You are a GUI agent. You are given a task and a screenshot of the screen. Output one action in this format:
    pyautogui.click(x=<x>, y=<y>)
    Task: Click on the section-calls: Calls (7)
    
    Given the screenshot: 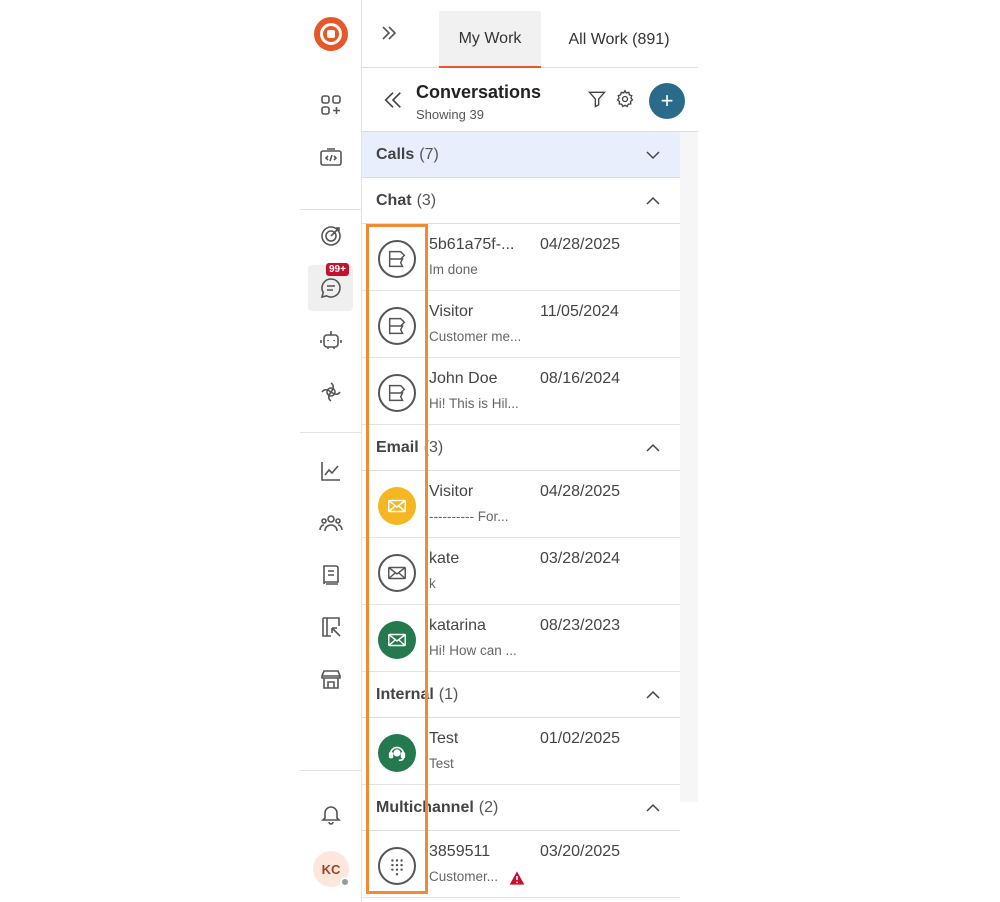 What is the action you would take?
    pyautogui.click(x=521, y=155)
    